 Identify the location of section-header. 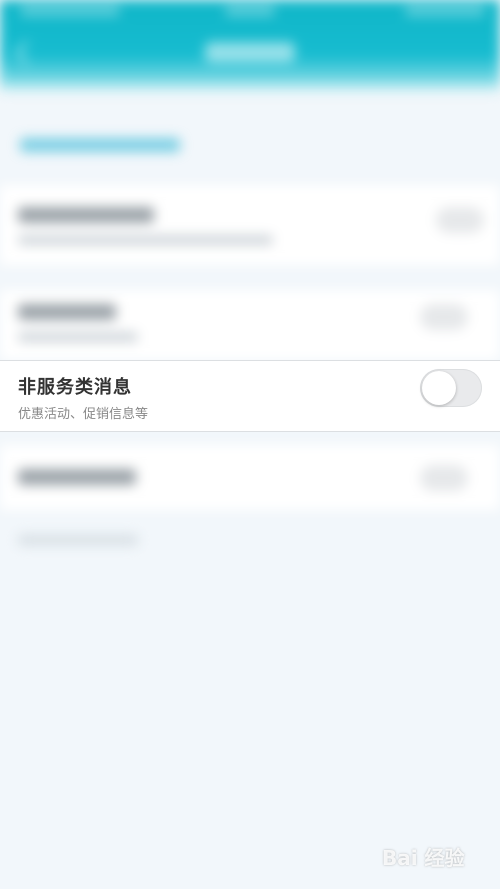
(100, 145).